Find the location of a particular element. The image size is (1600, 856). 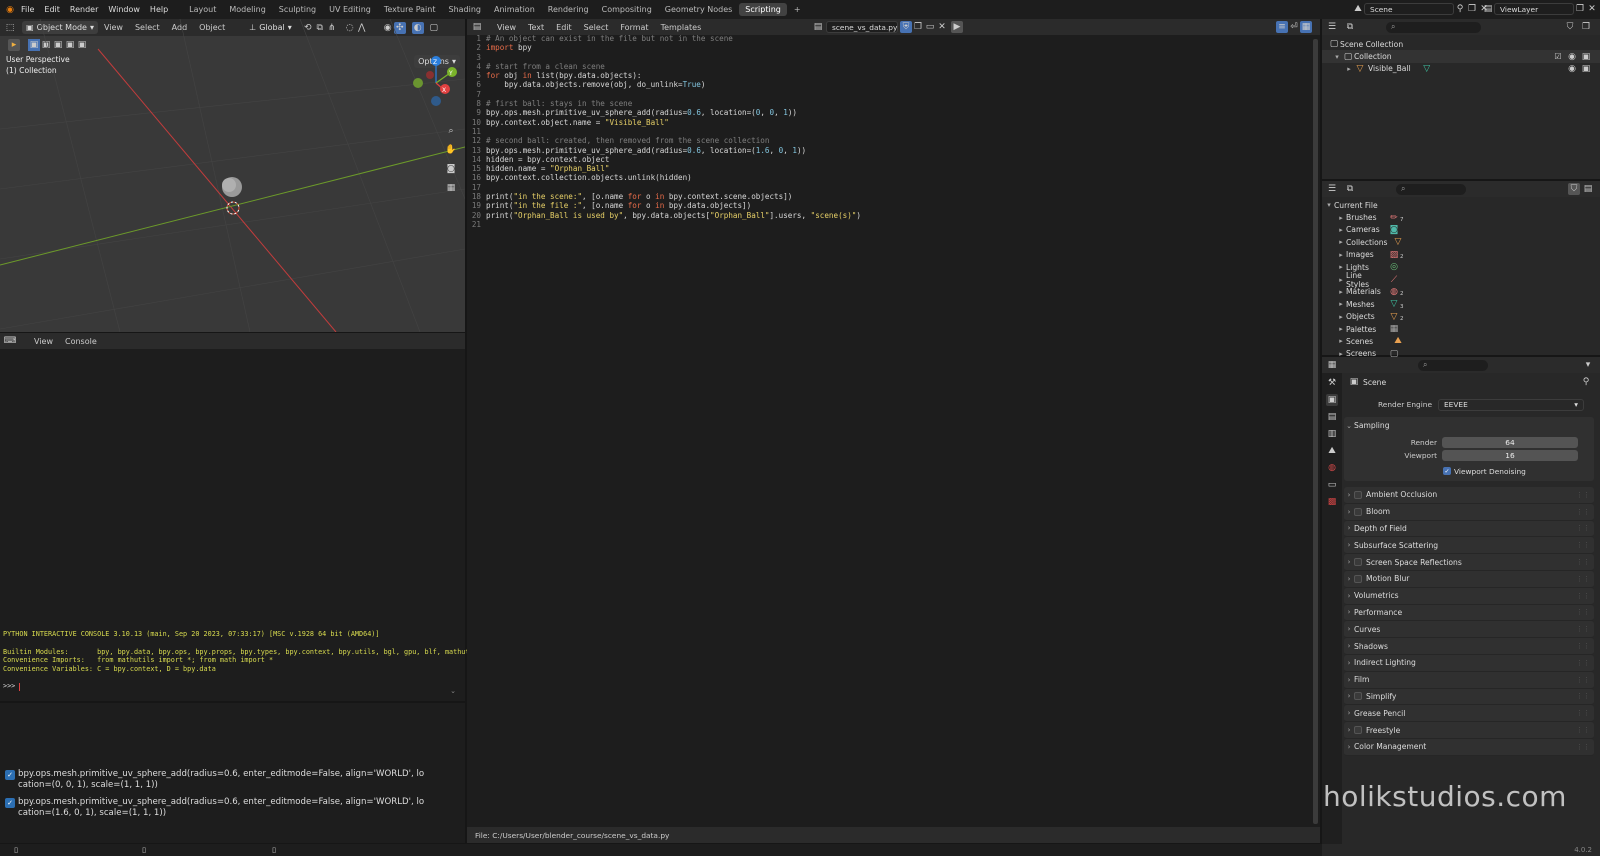

viewport-denoising-row: ✓ Viewport Denoising is located at coordinates (1469, 471).